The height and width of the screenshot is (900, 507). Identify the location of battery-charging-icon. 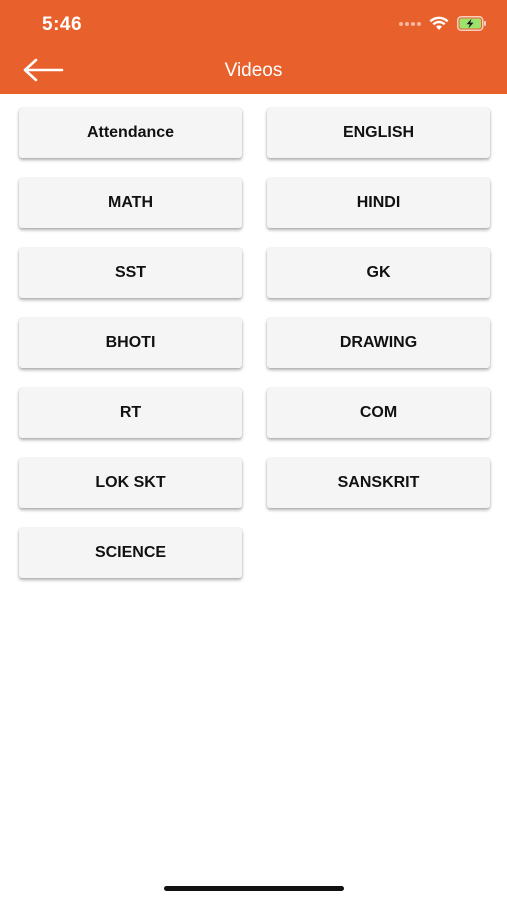
(471, 23).